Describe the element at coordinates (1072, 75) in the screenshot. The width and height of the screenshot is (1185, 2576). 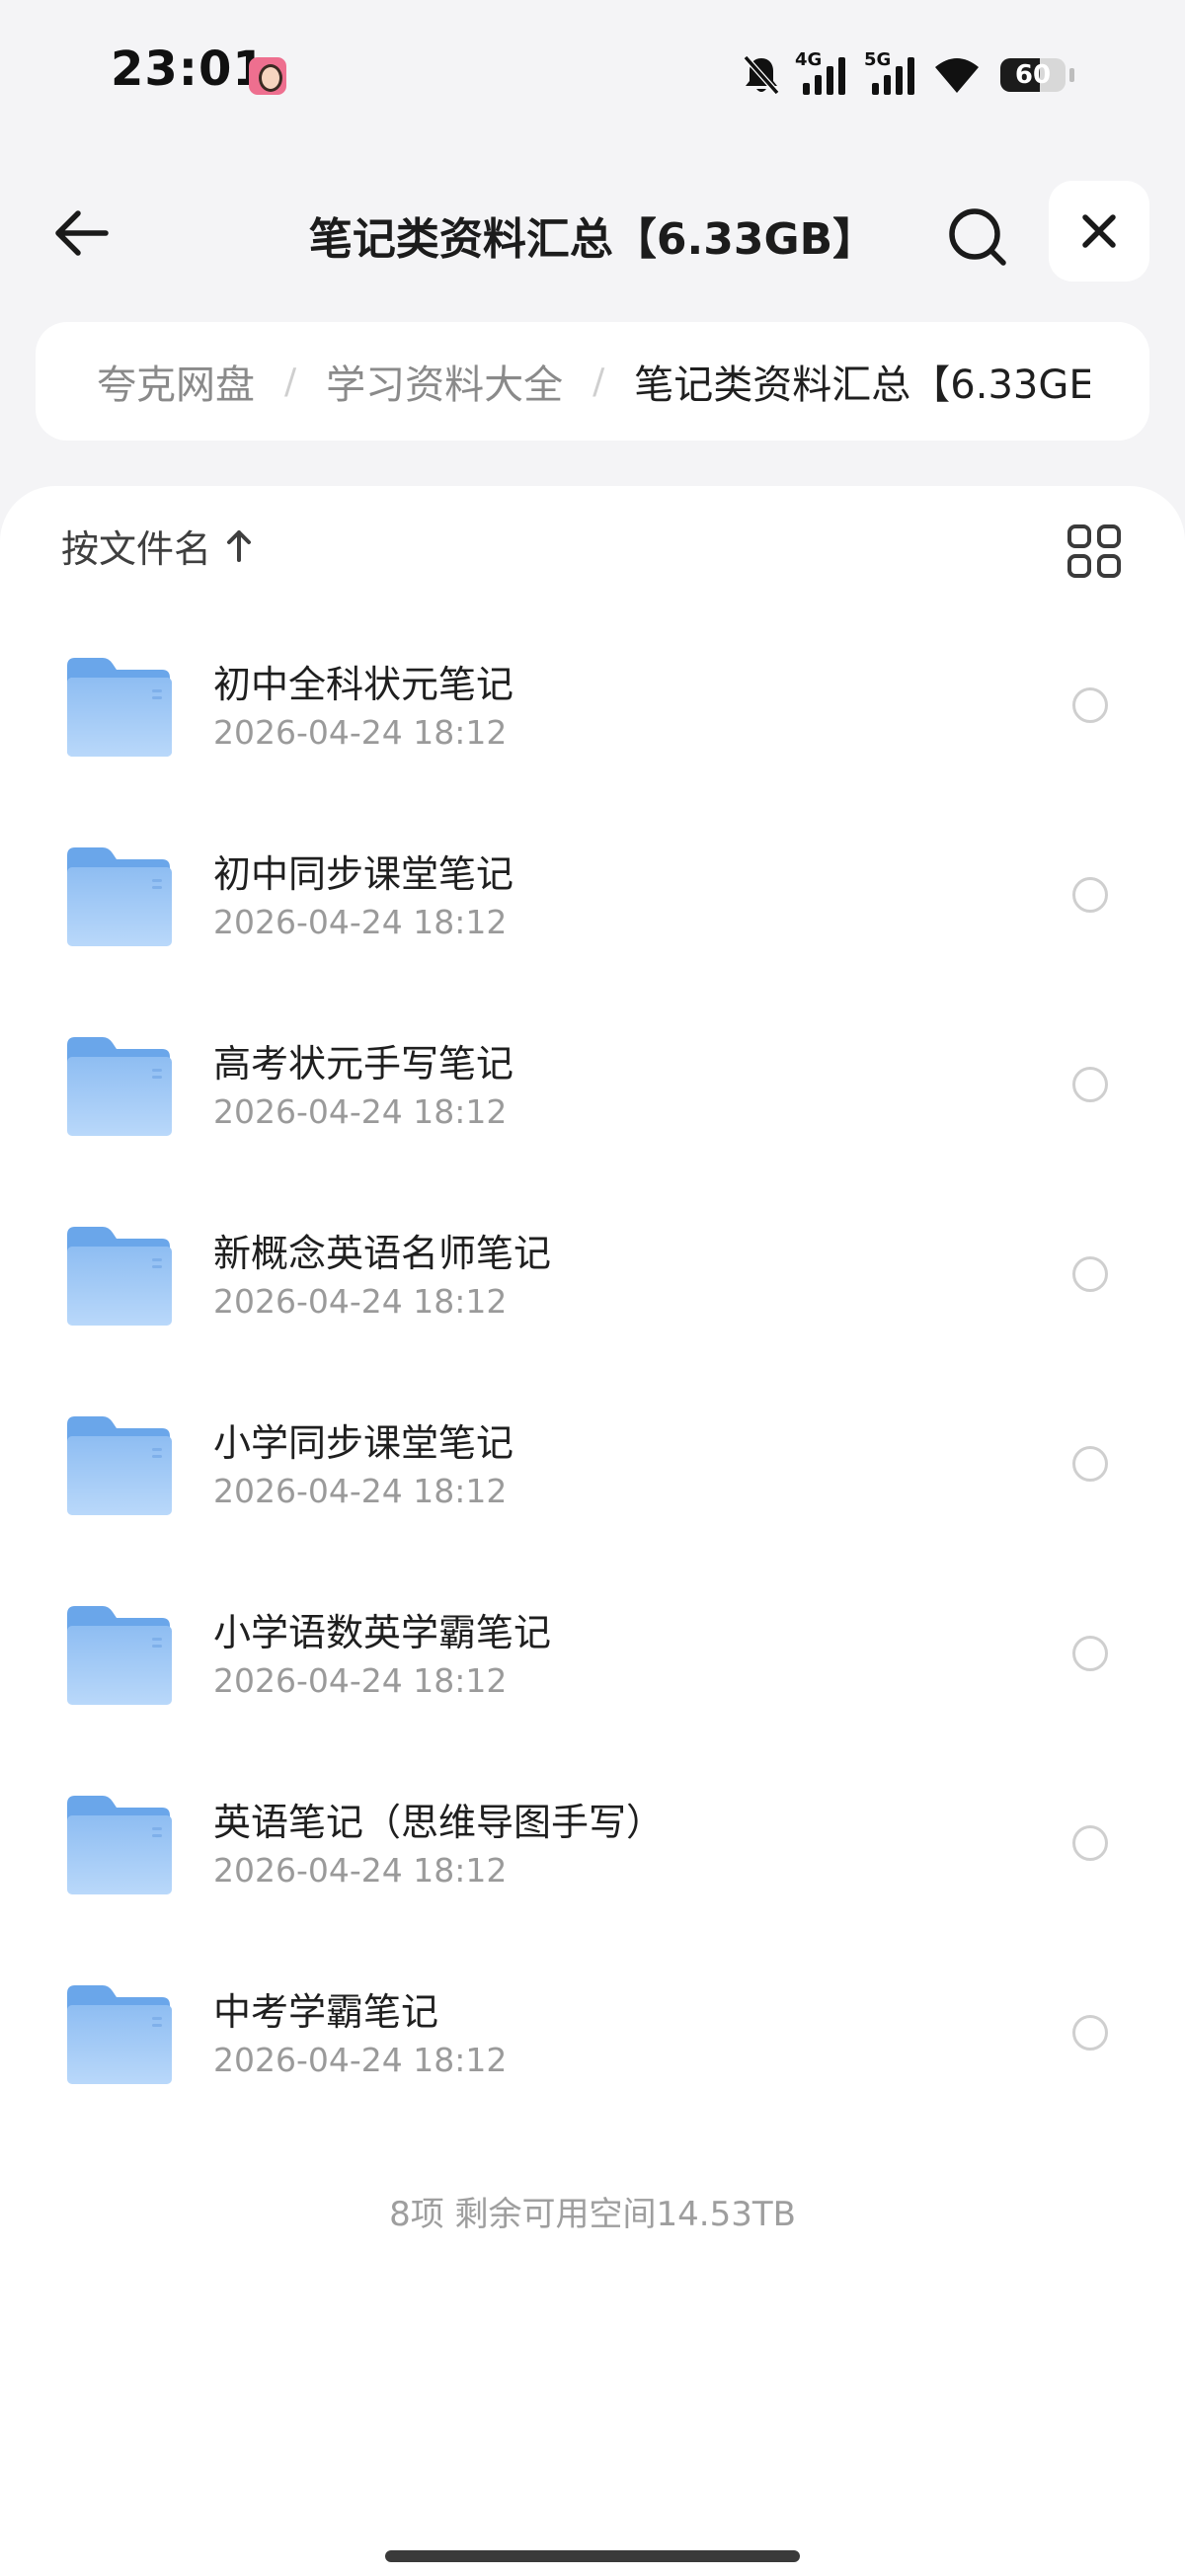
I see `battery-cap` at that location.